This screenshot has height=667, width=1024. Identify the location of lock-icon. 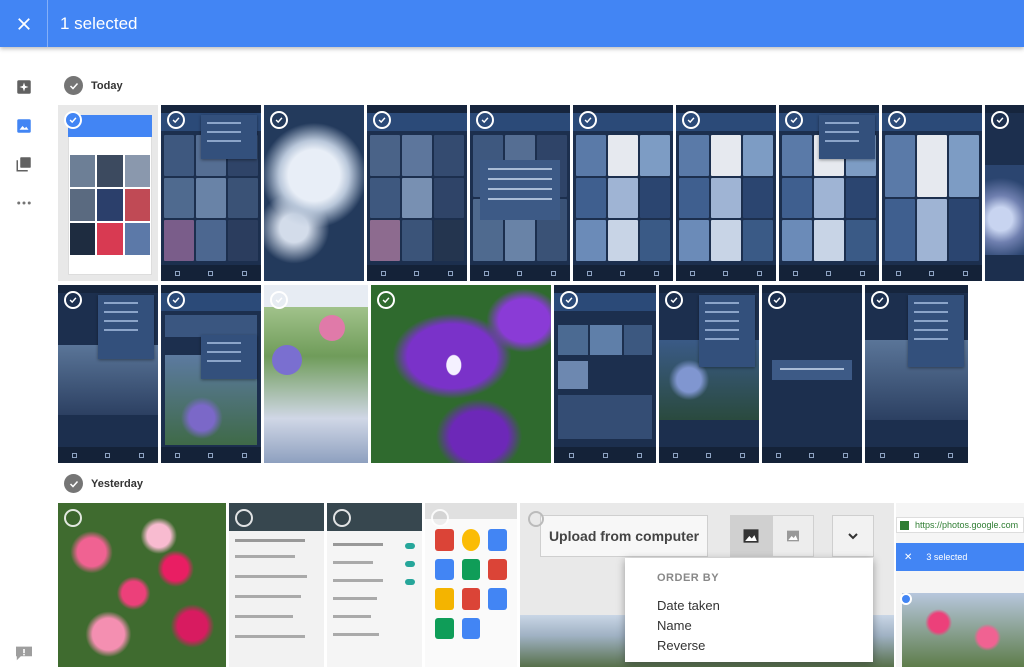
(904, 525).